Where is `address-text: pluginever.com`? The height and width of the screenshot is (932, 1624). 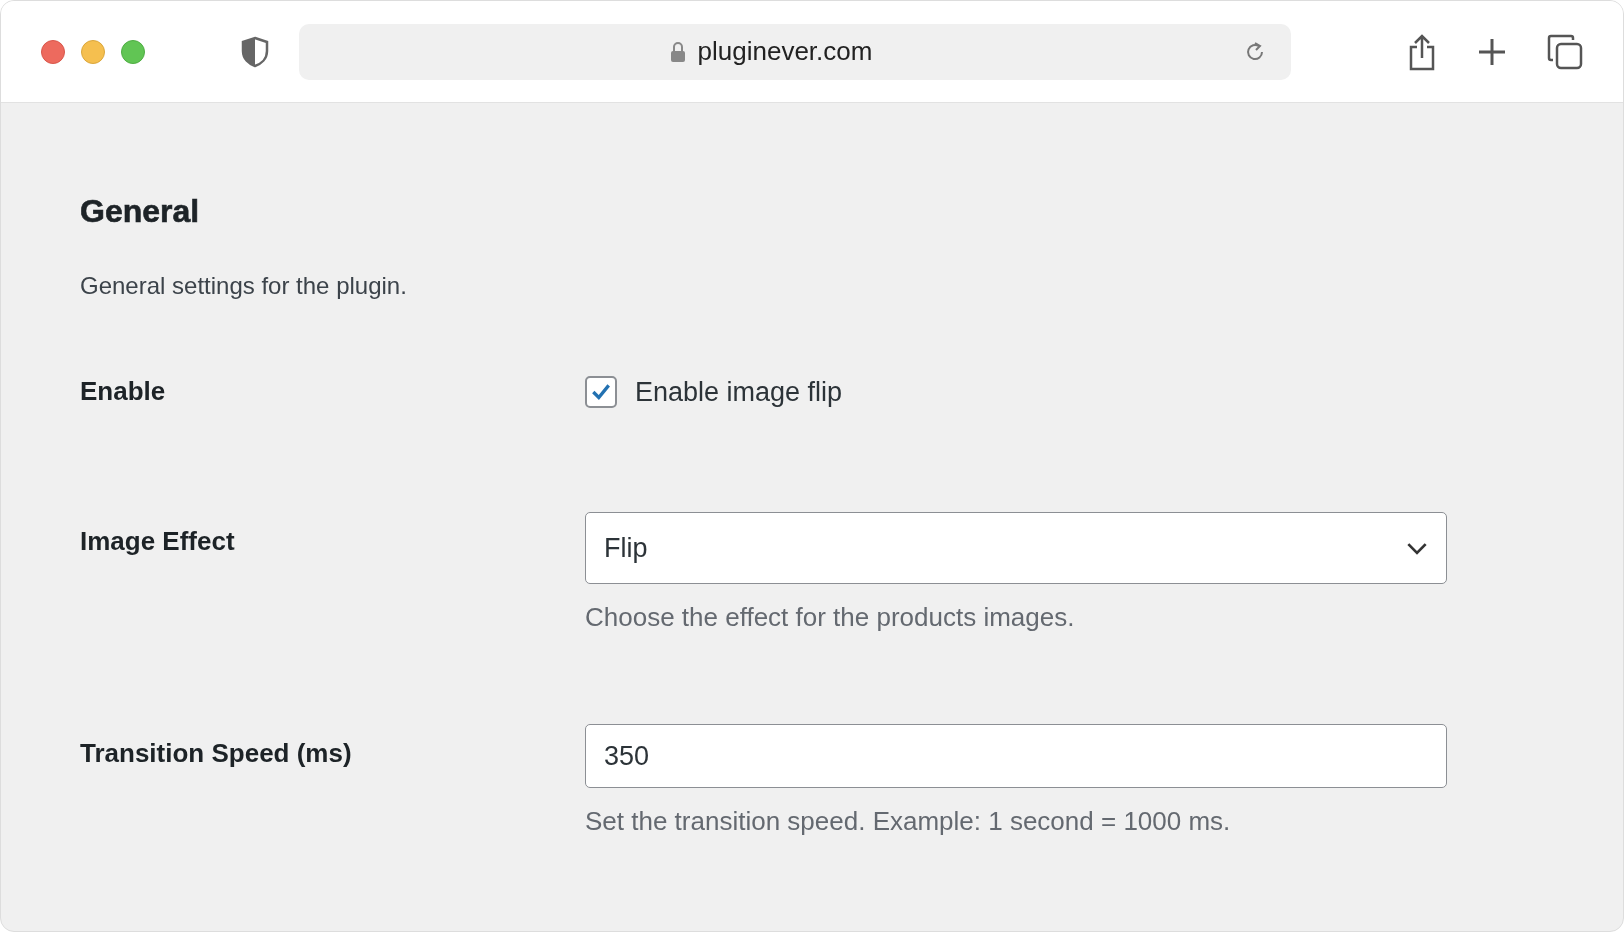
address-text: pluginever.com is located at coordinates (785, 51).